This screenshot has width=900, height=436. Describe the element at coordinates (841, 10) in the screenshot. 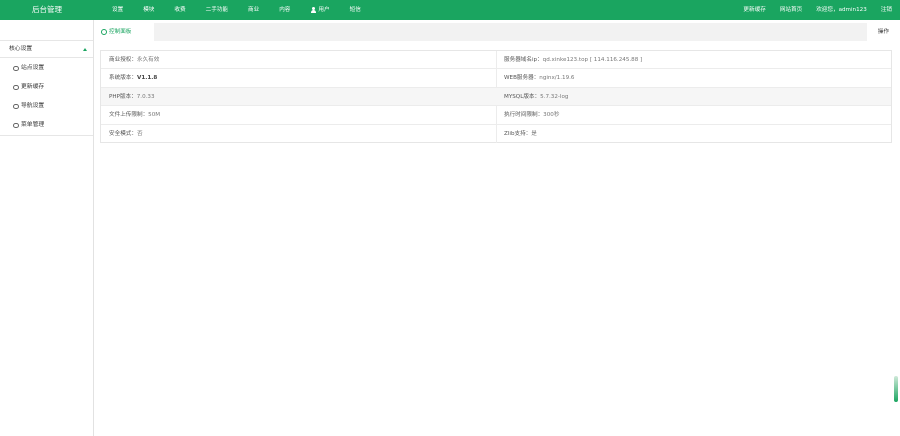

I see `welcome-user-text: 欢迎您，admin123` at that location.